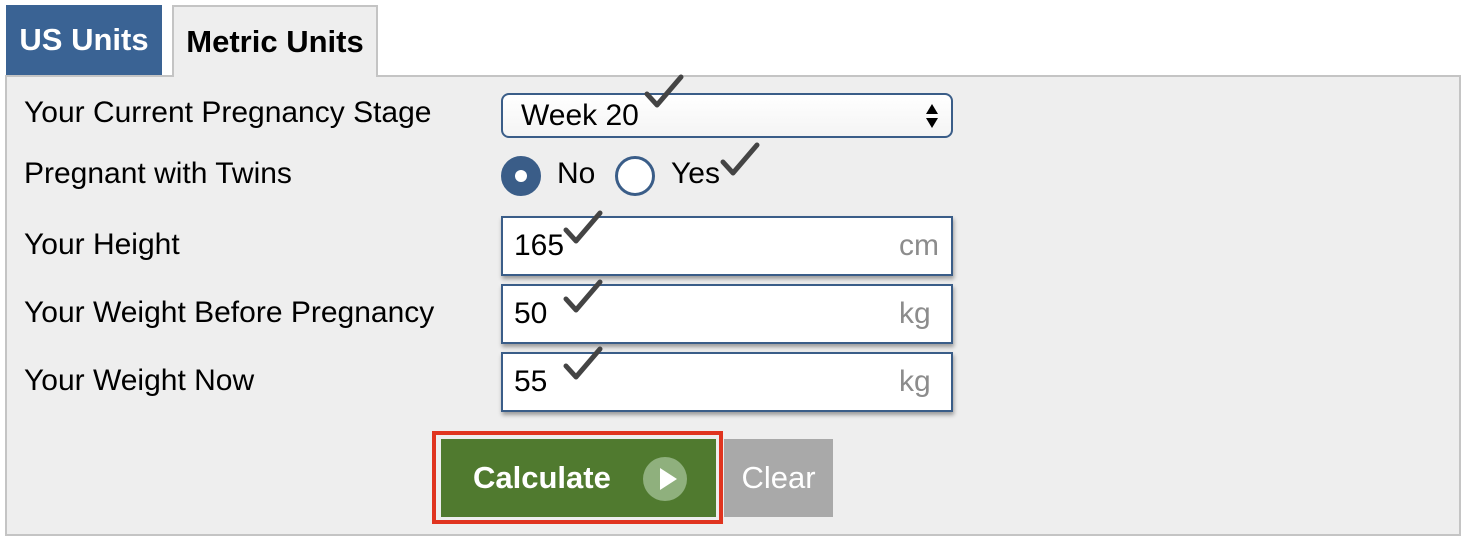 The image size is (1466, 542). Describe the element at coordinates (229, 312) in the screenshot. I see `weight-before-label: Your Weight Before Pregnancy` at that location.